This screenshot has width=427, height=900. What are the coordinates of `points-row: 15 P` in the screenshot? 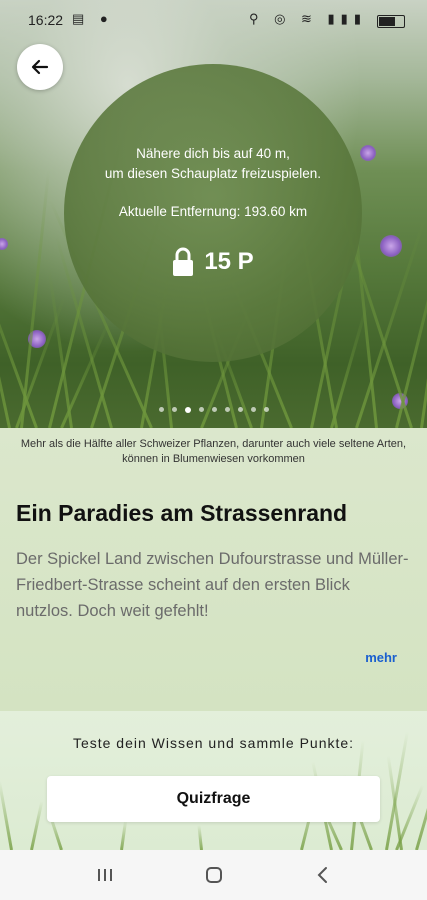 It's located at (213, 262).